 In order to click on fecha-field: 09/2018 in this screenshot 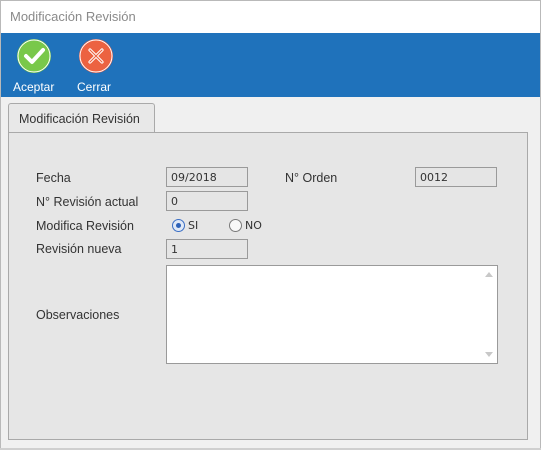, I will do `click(207, 177)`.